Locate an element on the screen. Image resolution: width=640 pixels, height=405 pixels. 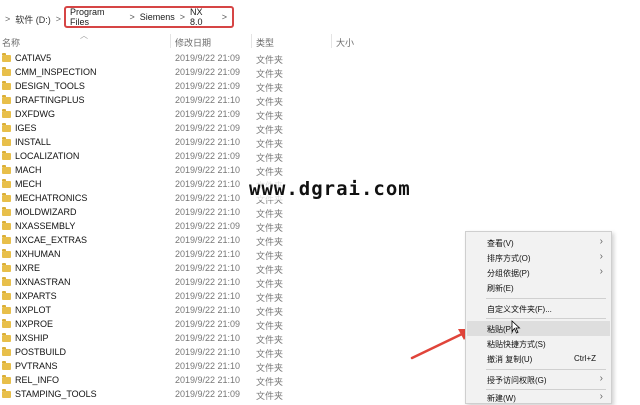
file-name: DXFDWG is located at coordinates (35, 114).